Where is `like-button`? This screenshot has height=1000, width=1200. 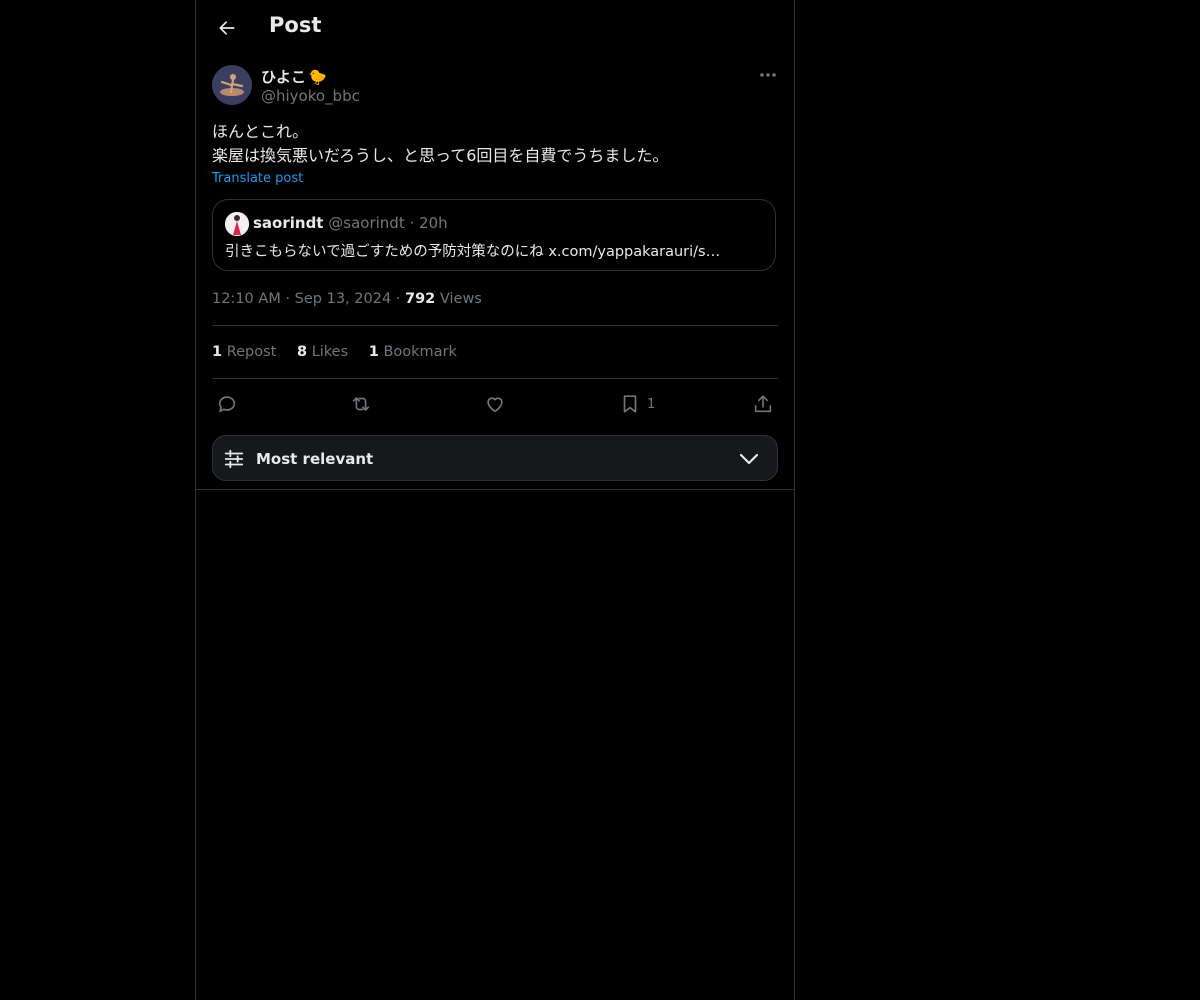
like-button is located at coordinates (495, 404).